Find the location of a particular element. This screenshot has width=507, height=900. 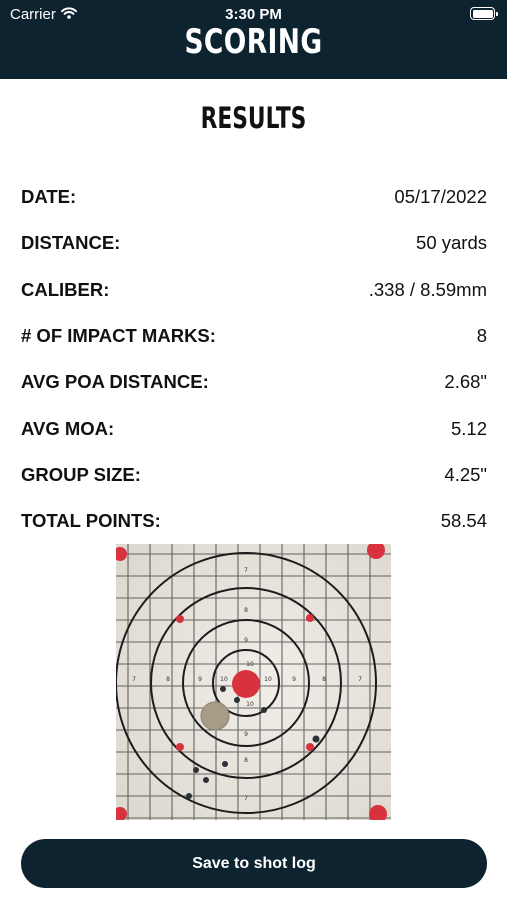

save-to-shot-log-button: Save to shot log is located at coordinates (254, 863).